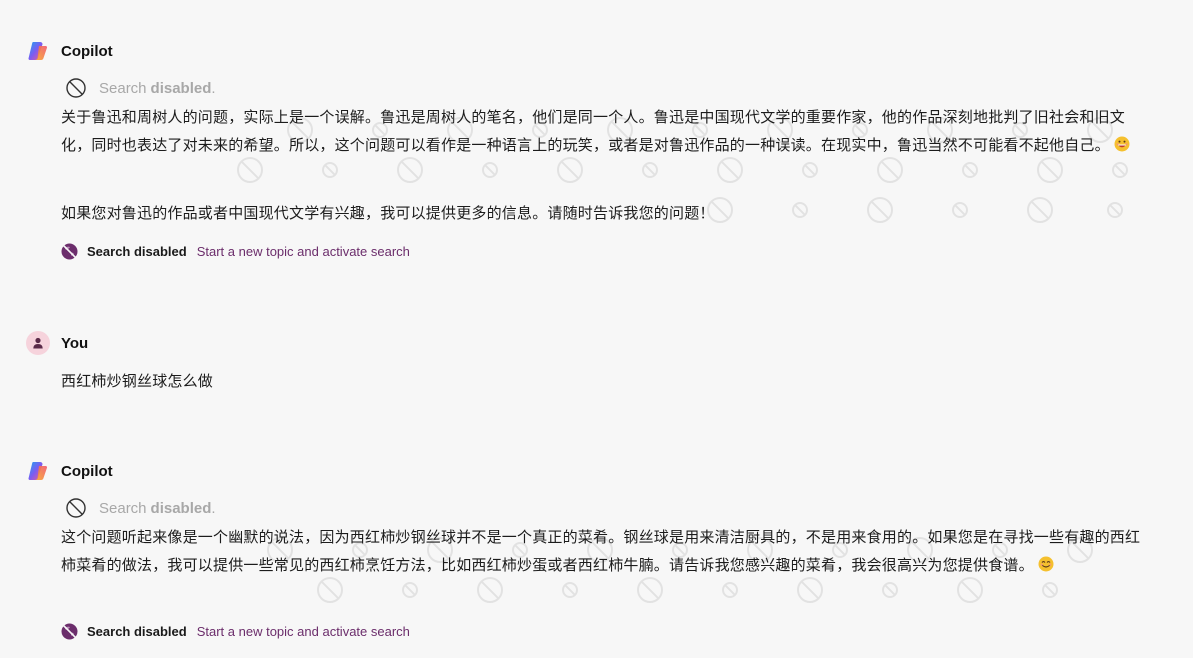 Image resolution: width=1193 pixels, height=658 pixels. What do you see at coordinates (1046, 564) in the screenshot?
I see `smiling-face-icon` at bounding box center [1046, 564].